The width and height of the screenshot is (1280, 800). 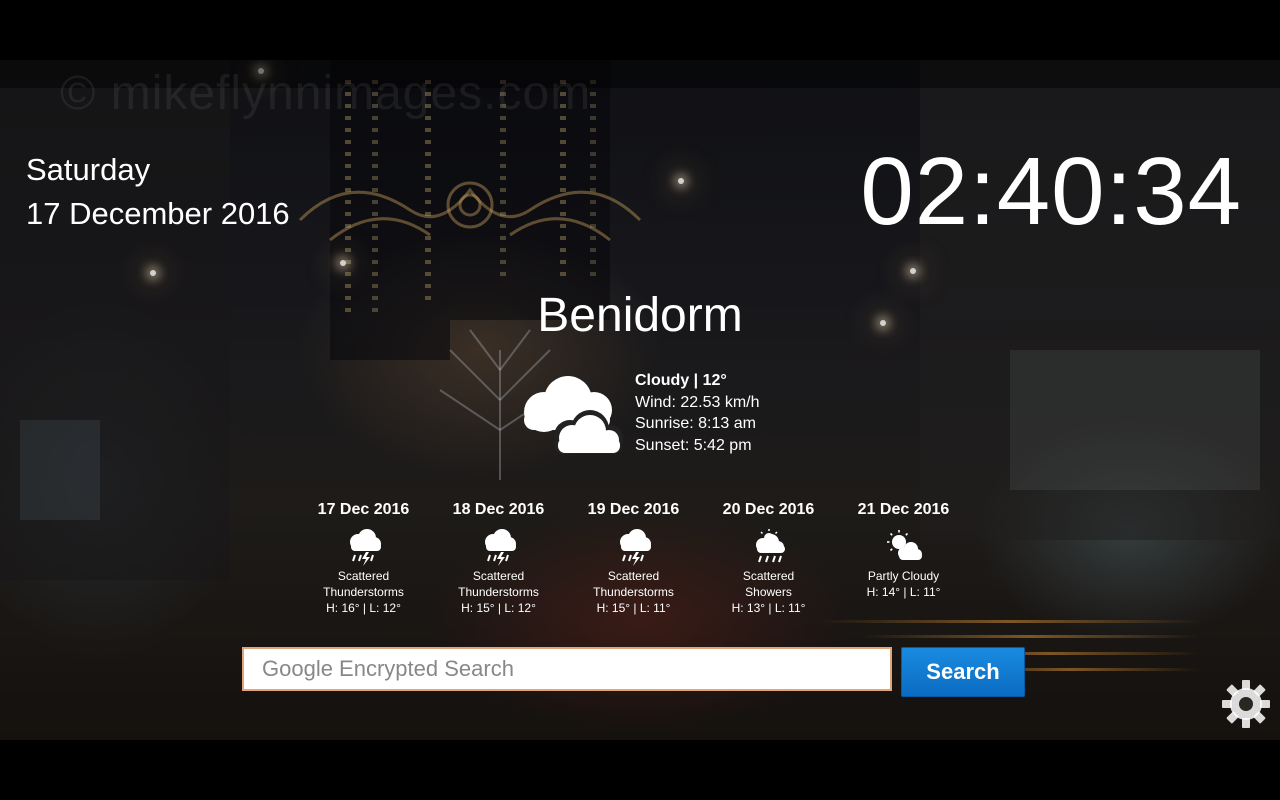 What do you see at coordinates (498, 608) in the screenshot?
I see `forecast-temps: H: 15° | L: 12°` at bounding box center [498, 608].